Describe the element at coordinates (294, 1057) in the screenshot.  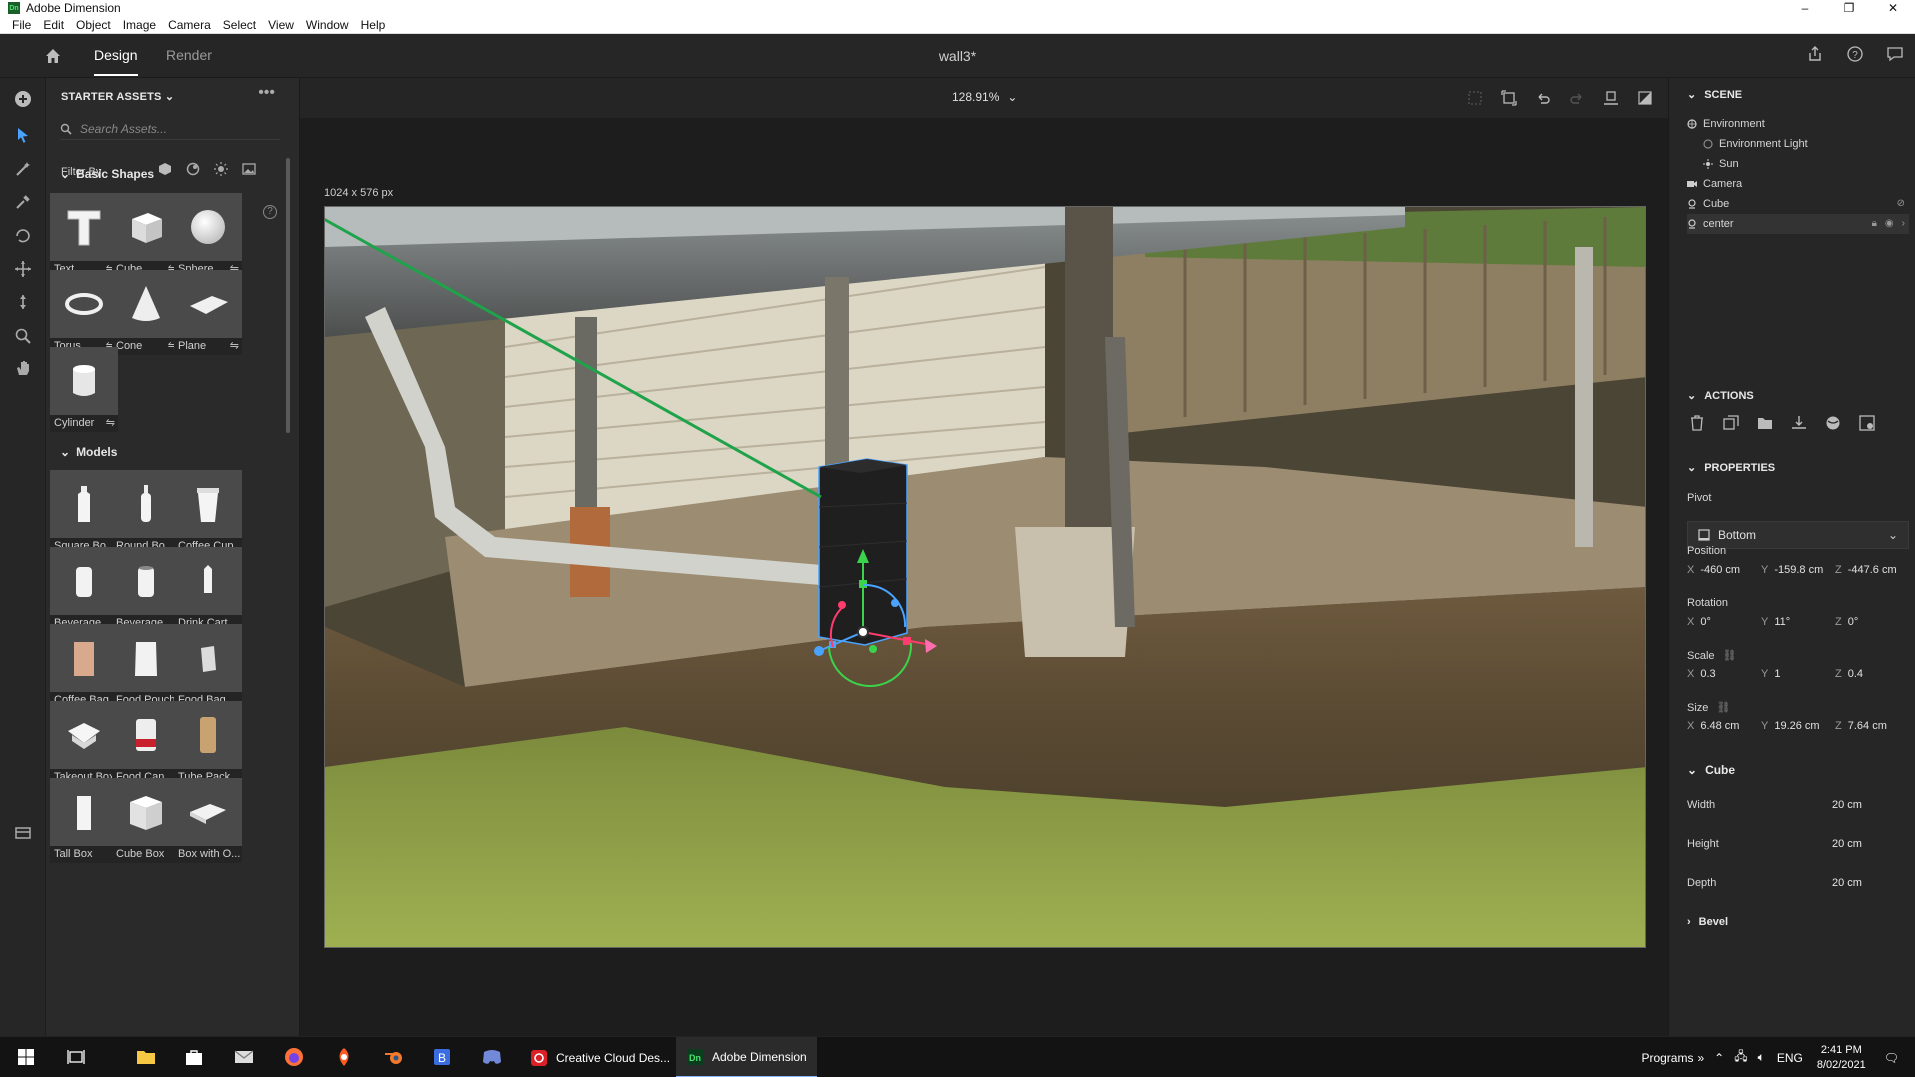
I see `firefox-icon` at that location.